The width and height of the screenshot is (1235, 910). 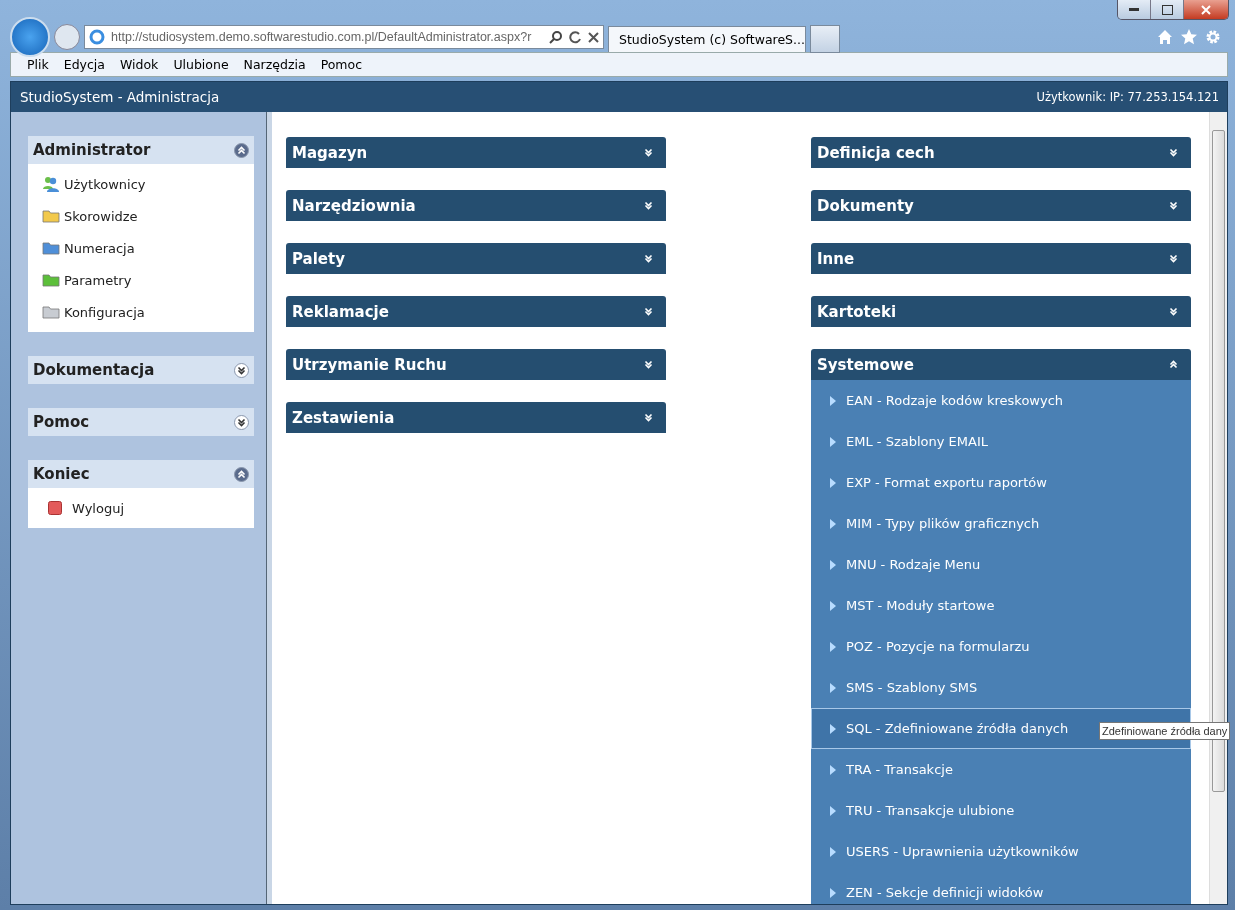 What do you see at coordinates (120, 97) in the screenshot?
I see `app-title: StudioSystem - Administracja` at bounding box center [120, 97].